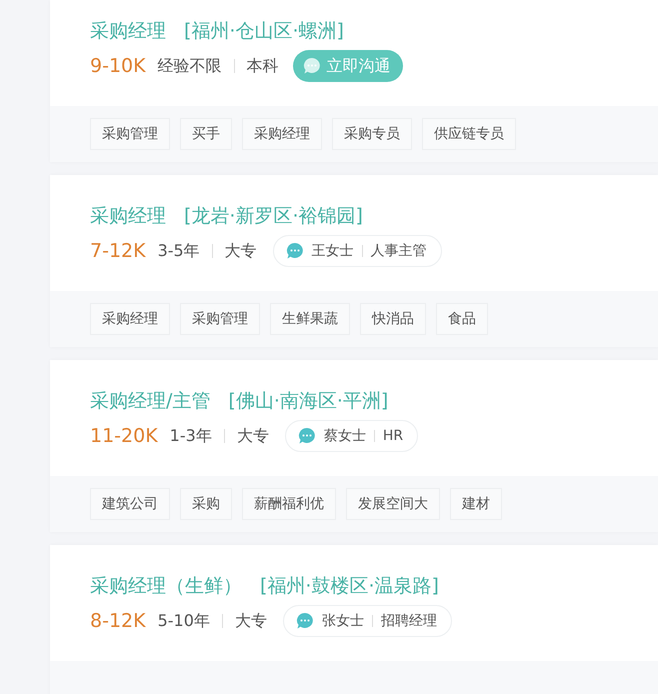 The height and width of the screenshot is (694, 658). Describe the element at coordinates (190, 66) in the screenshot. I see `experience: 经验不限` at that location.